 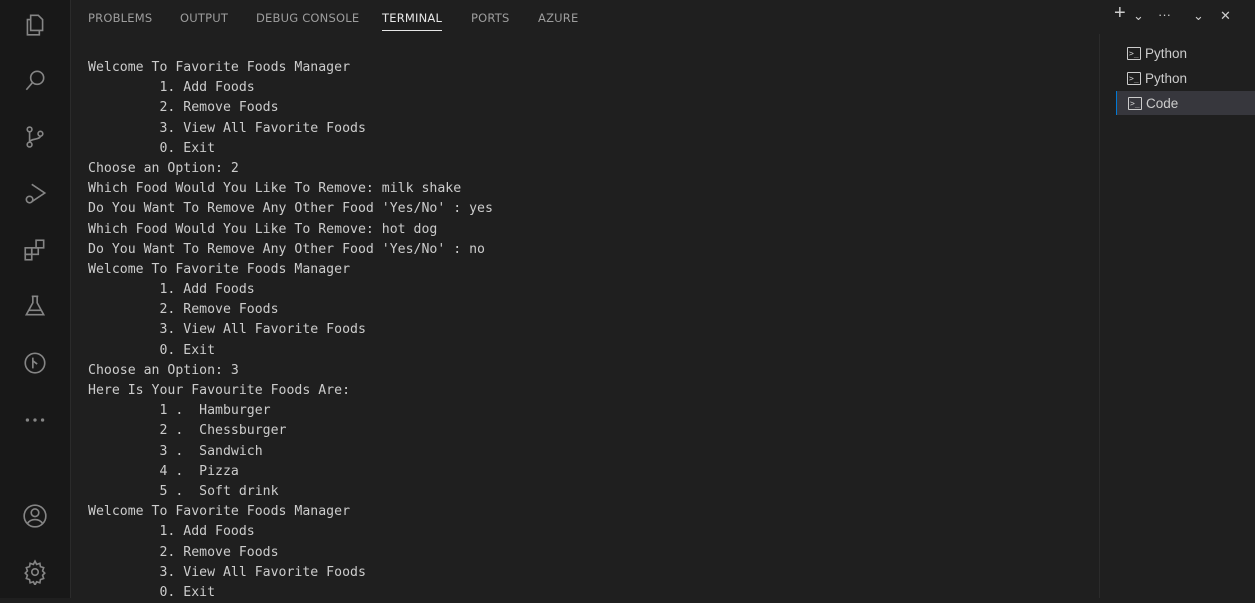 What do you see at coordinates (35, 572) in the screenshot?
I see `settings-gear-icon` at bounding box center [35, 572].